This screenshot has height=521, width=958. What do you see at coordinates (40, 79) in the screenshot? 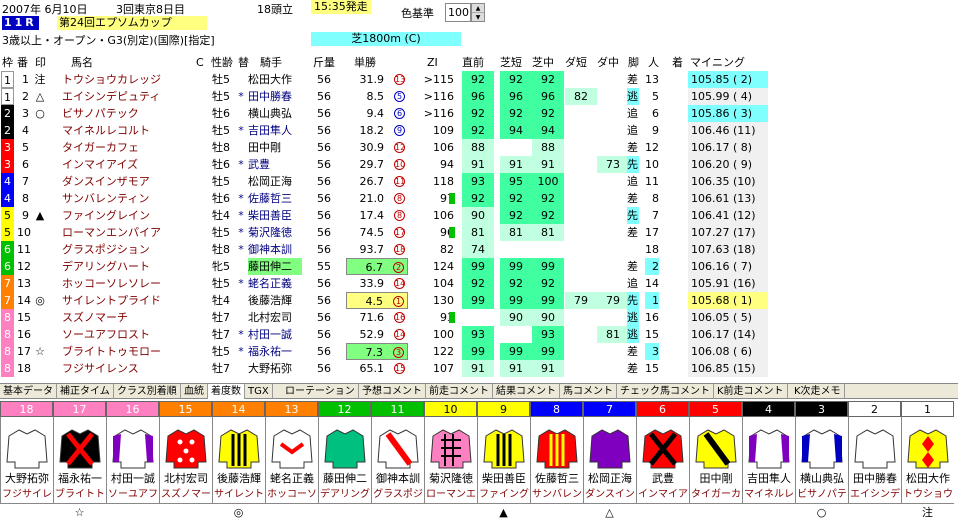
I see `prediction-mark: 注` at bounding box center [40, 79].